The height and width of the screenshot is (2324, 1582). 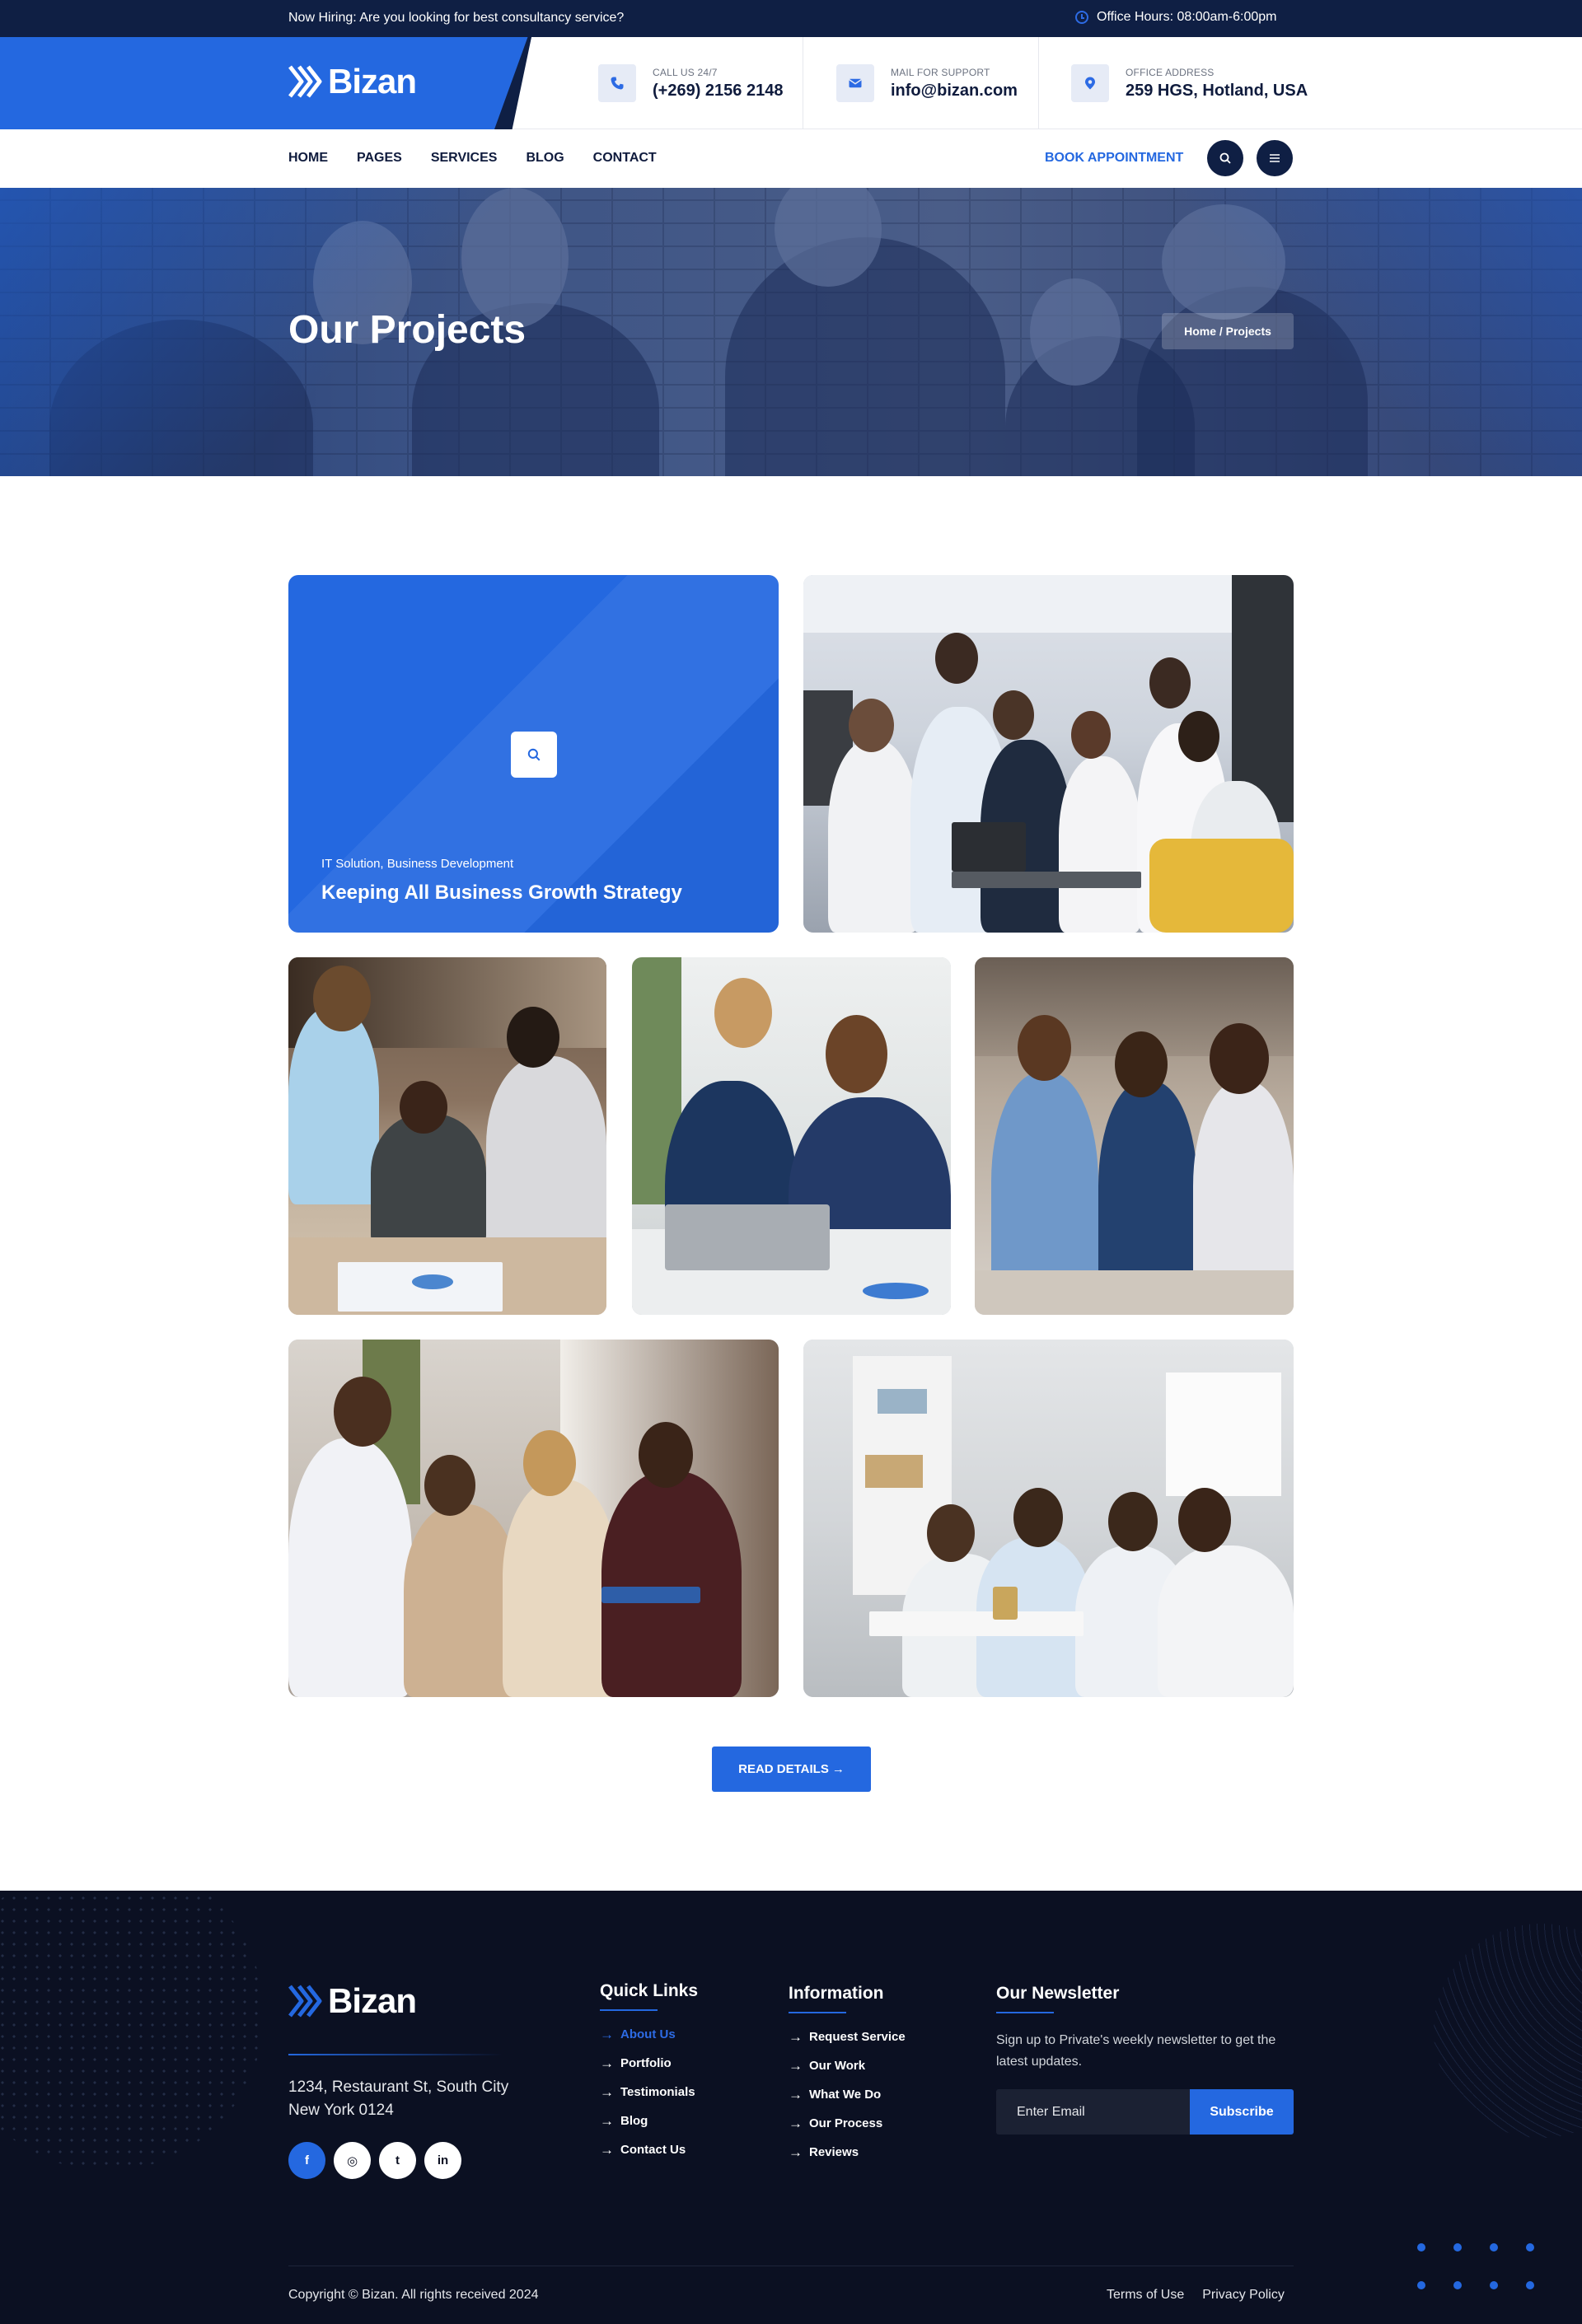 I want to click on call-label: CALL US 24/7, so click(x=685, y=72).